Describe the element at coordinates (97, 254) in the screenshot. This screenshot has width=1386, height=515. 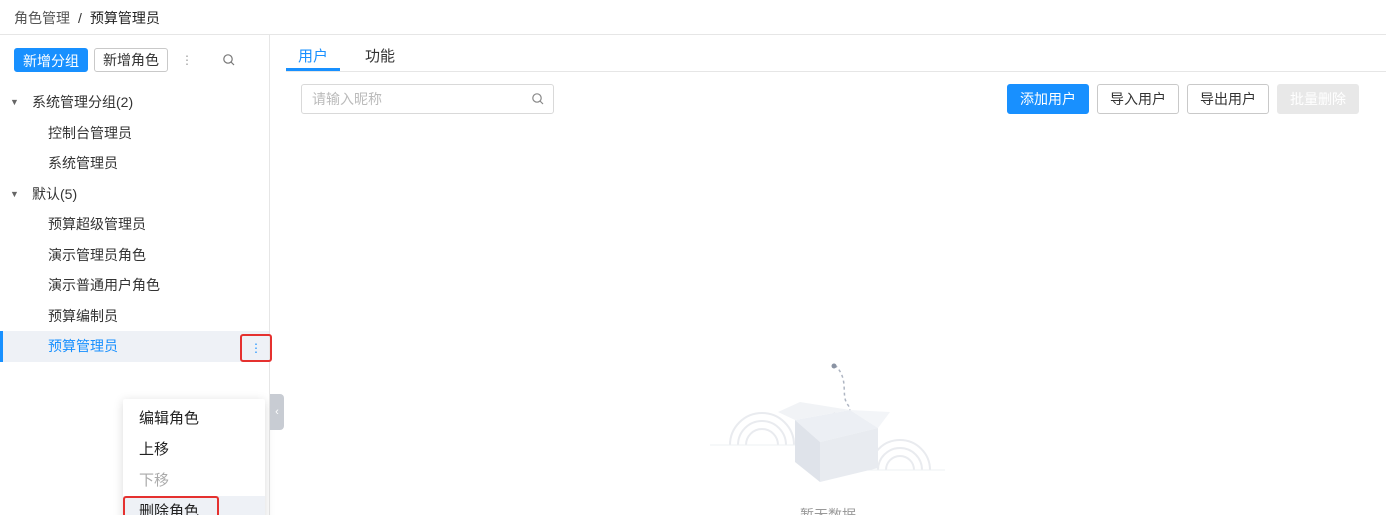
I see `tree-item-label: 演示管理员角色` at that location.